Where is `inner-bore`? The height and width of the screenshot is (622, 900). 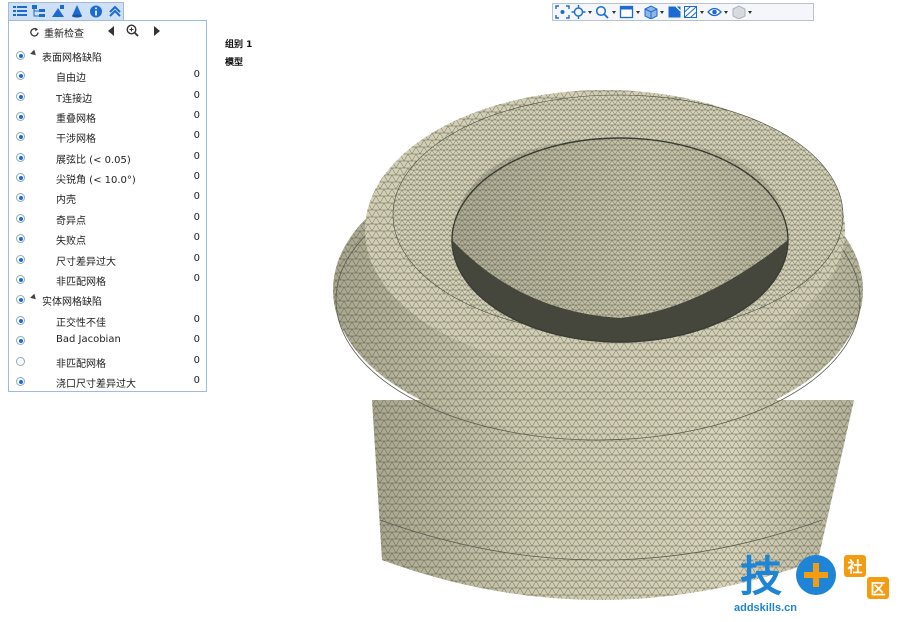
inner-bore is located at coordinates (620, 240).